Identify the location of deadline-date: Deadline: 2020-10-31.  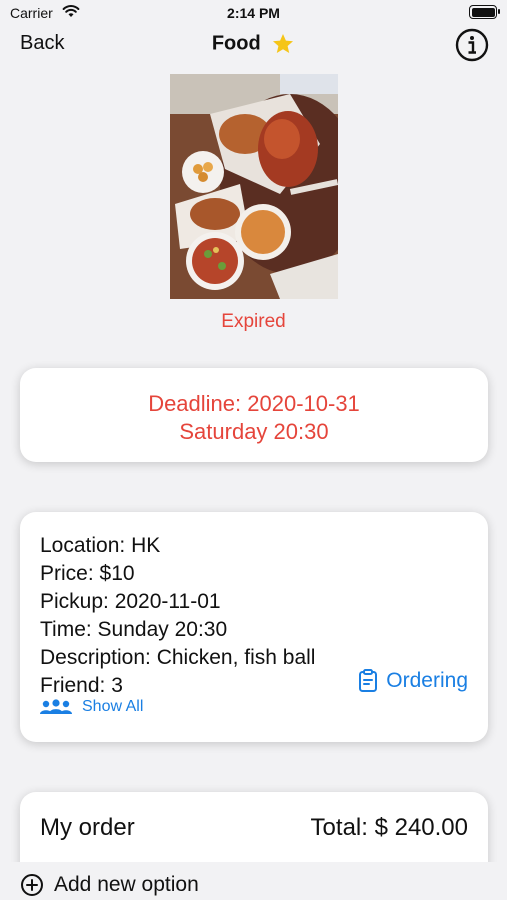
(254, 403).